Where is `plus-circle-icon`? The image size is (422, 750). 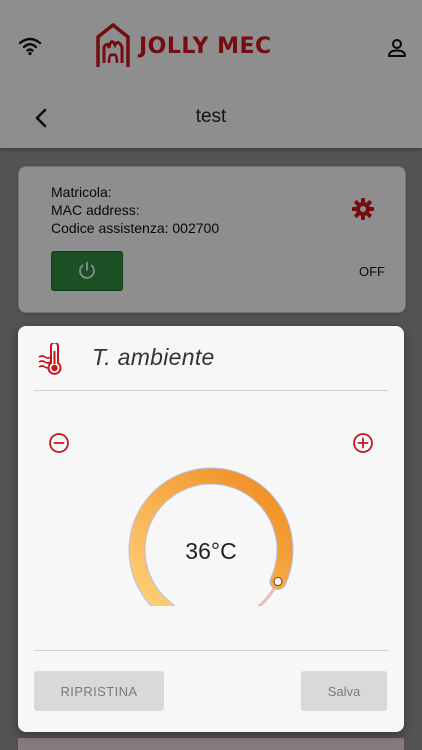
plus-circle-icon is located at coordinates (363, 443).